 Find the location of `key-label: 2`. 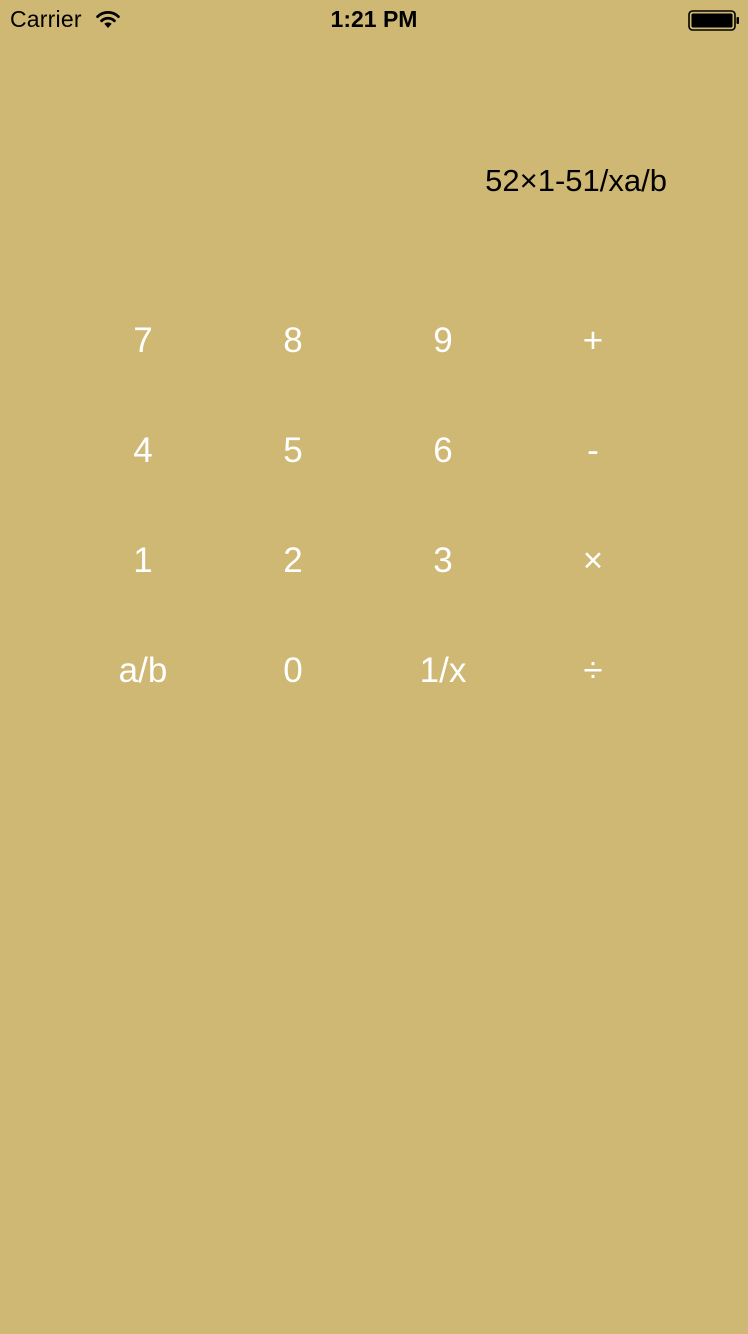

key-label: 2 is located at coordinates (293, 560).